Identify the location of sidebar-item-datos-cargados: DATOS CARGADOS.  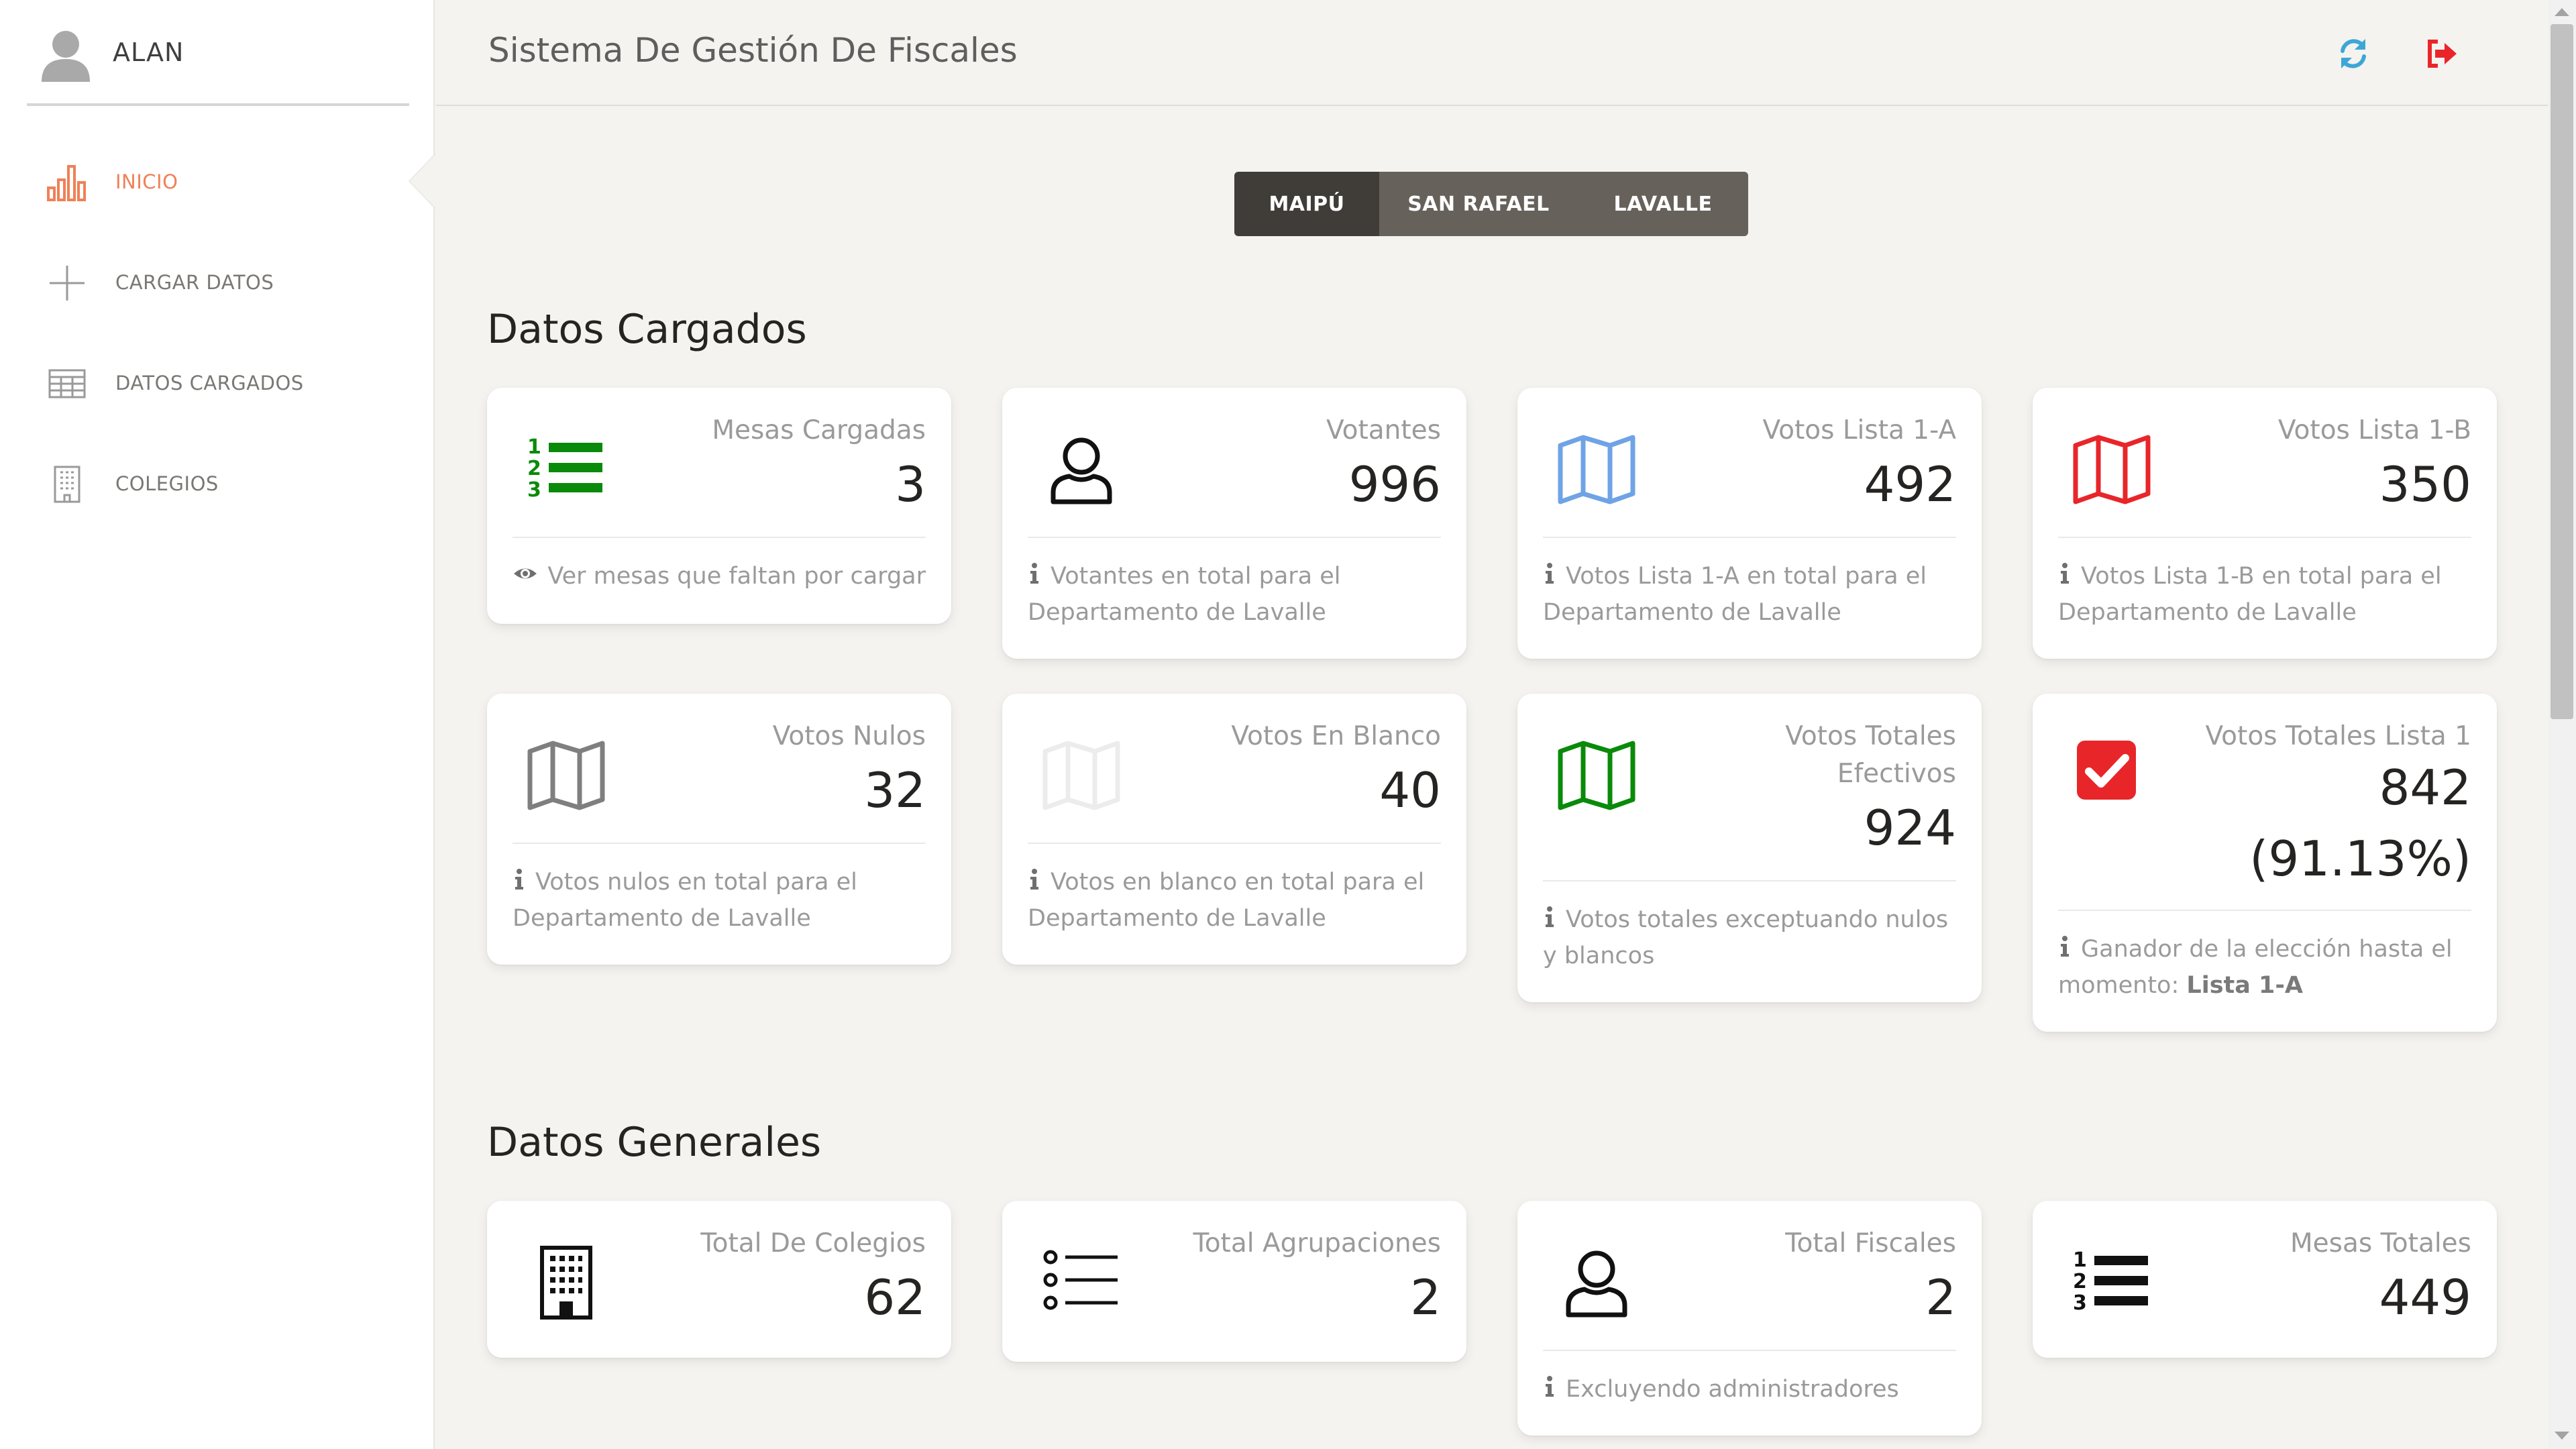
(217, 382).